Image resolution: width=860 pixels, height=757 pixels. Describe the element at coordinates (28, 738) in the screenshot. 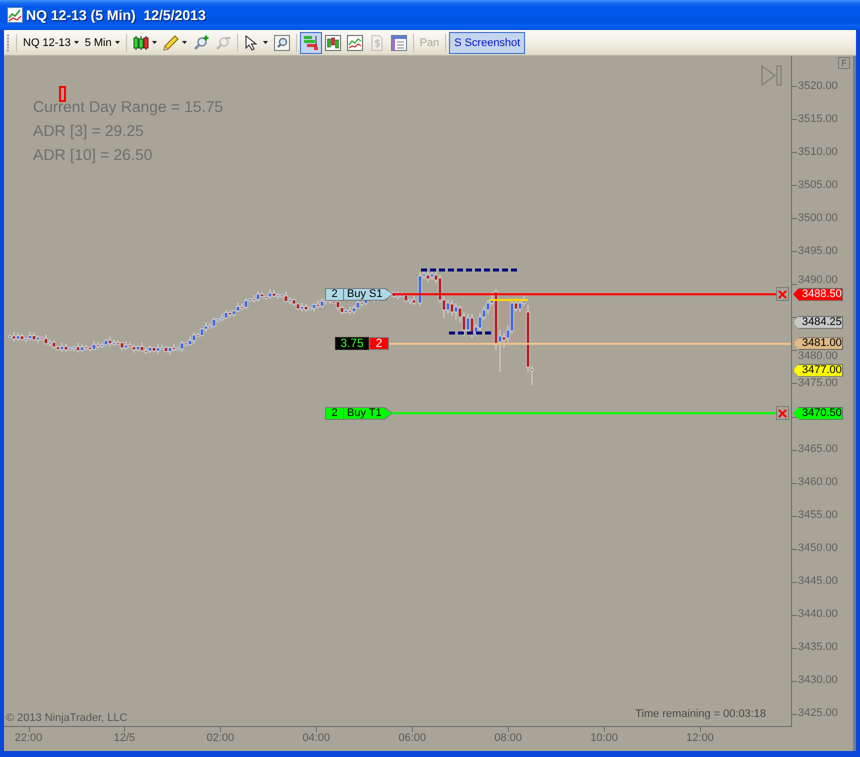

I see `time-axis-label: 22:00` at that location.